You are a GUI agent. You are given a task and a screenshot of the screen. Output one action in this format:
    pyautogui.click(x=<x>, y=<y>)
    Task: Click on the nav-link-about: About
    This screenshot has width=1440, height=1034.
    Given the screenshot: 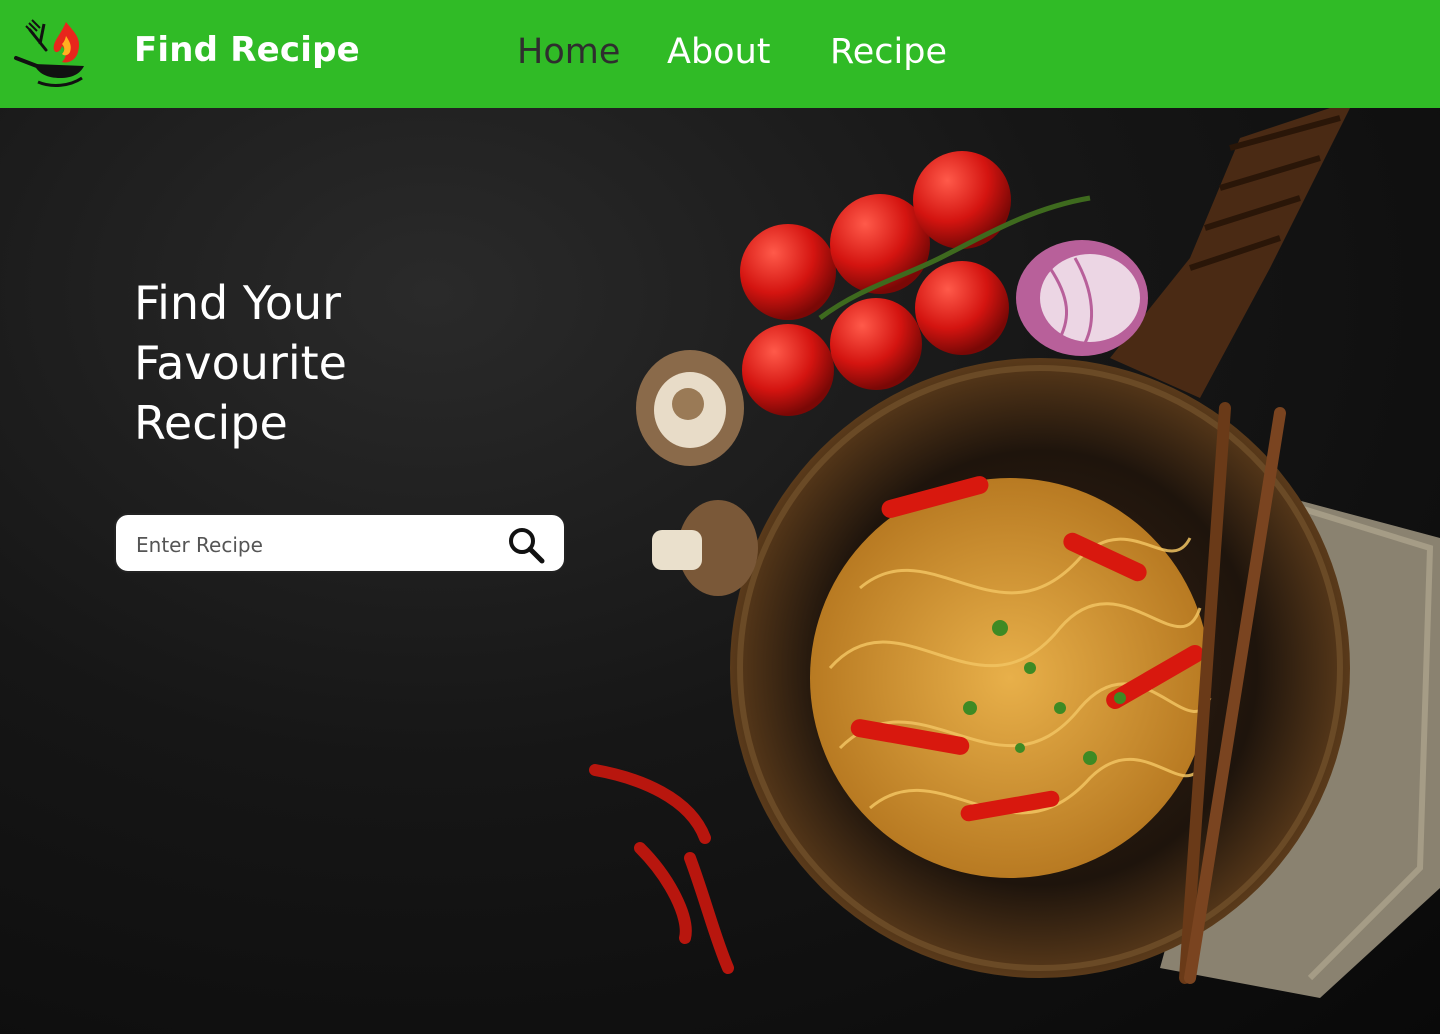 What is the action you would take?
    pyautogui.click(x=718, y=52)
    